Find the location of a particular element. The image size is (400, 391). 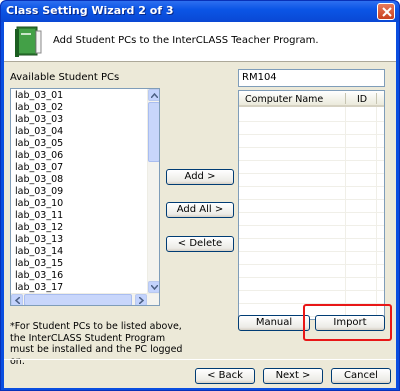

list-item: lab_03_05 is located at coordinates (79, 144).